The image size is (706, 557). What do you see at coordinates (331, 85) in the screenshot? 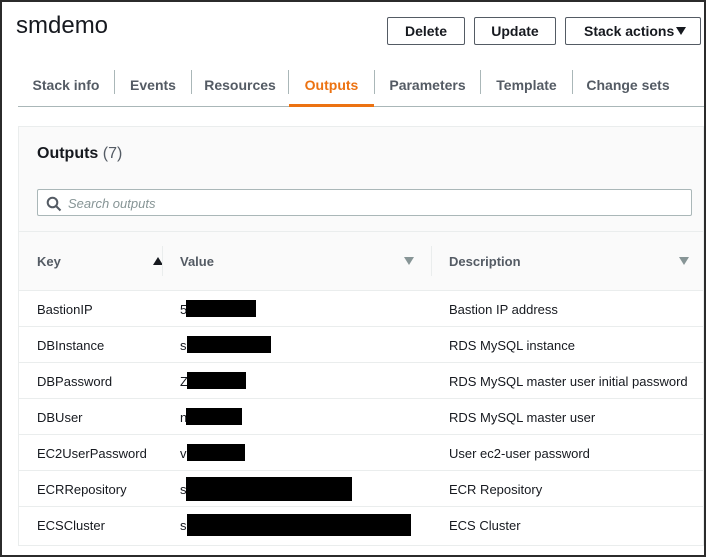
I see `tab-outputs: Outputs` at bounding box center [331, 85].